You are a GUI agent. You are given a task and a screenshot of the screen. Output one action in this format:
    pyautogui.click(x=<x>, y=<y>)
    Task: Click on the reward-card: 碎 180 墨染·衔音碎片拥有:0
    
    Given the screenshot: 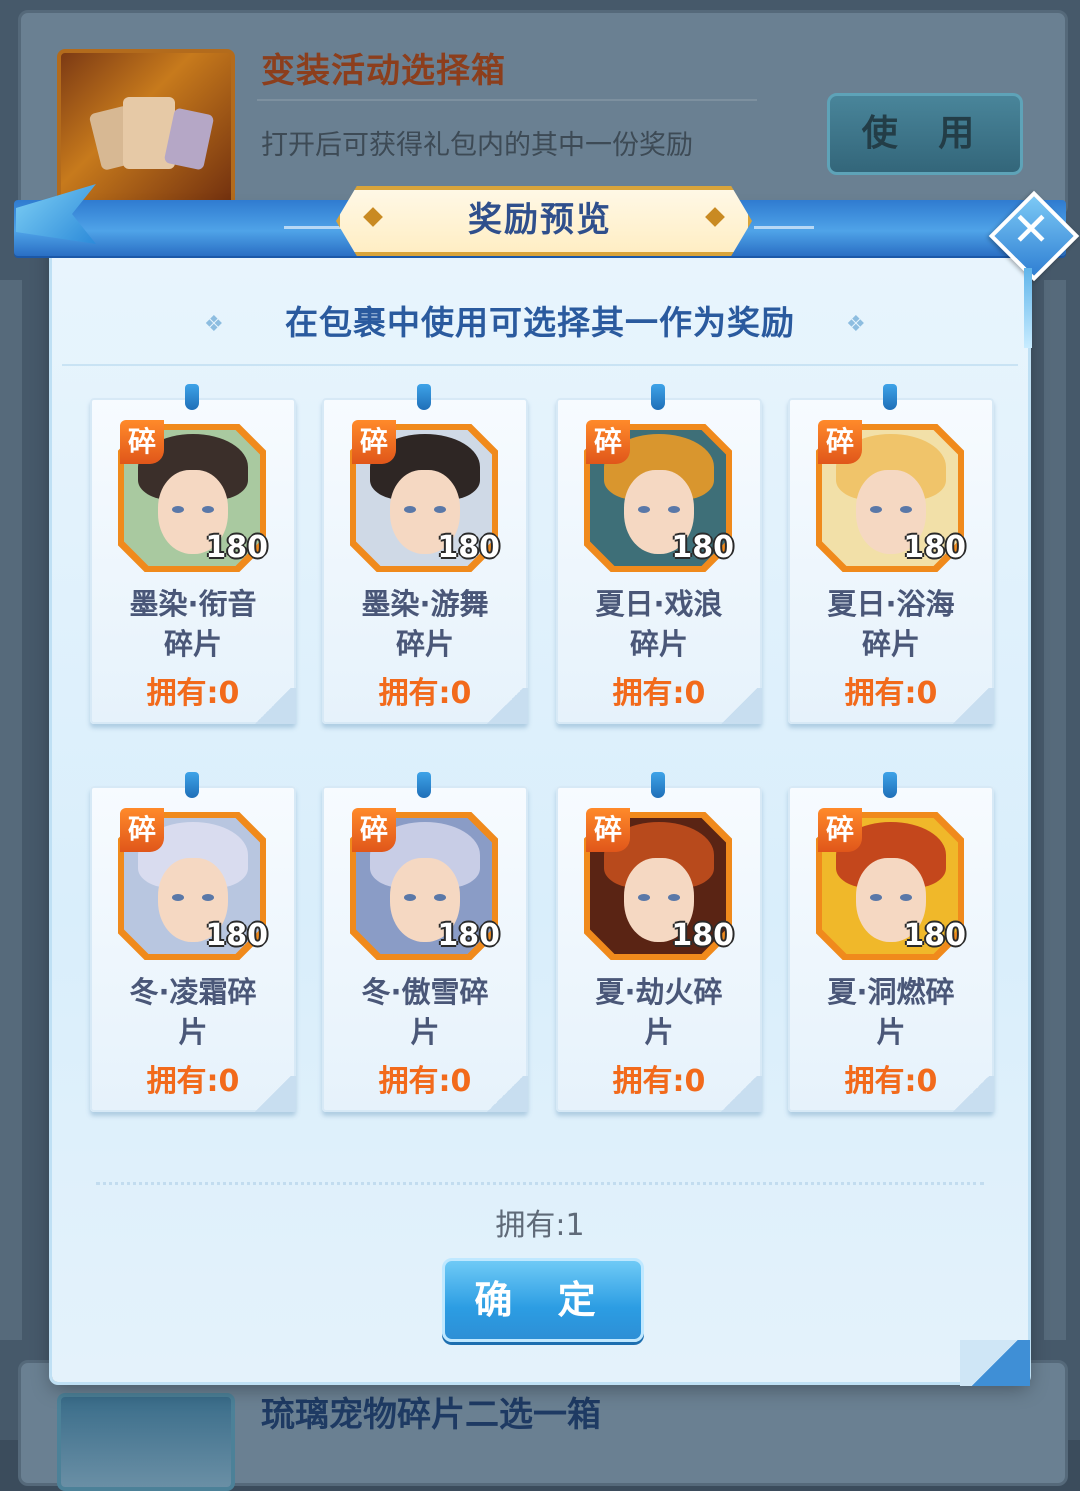 What is the action you would take?
    pyautogui.click(x=193, y=554)
    